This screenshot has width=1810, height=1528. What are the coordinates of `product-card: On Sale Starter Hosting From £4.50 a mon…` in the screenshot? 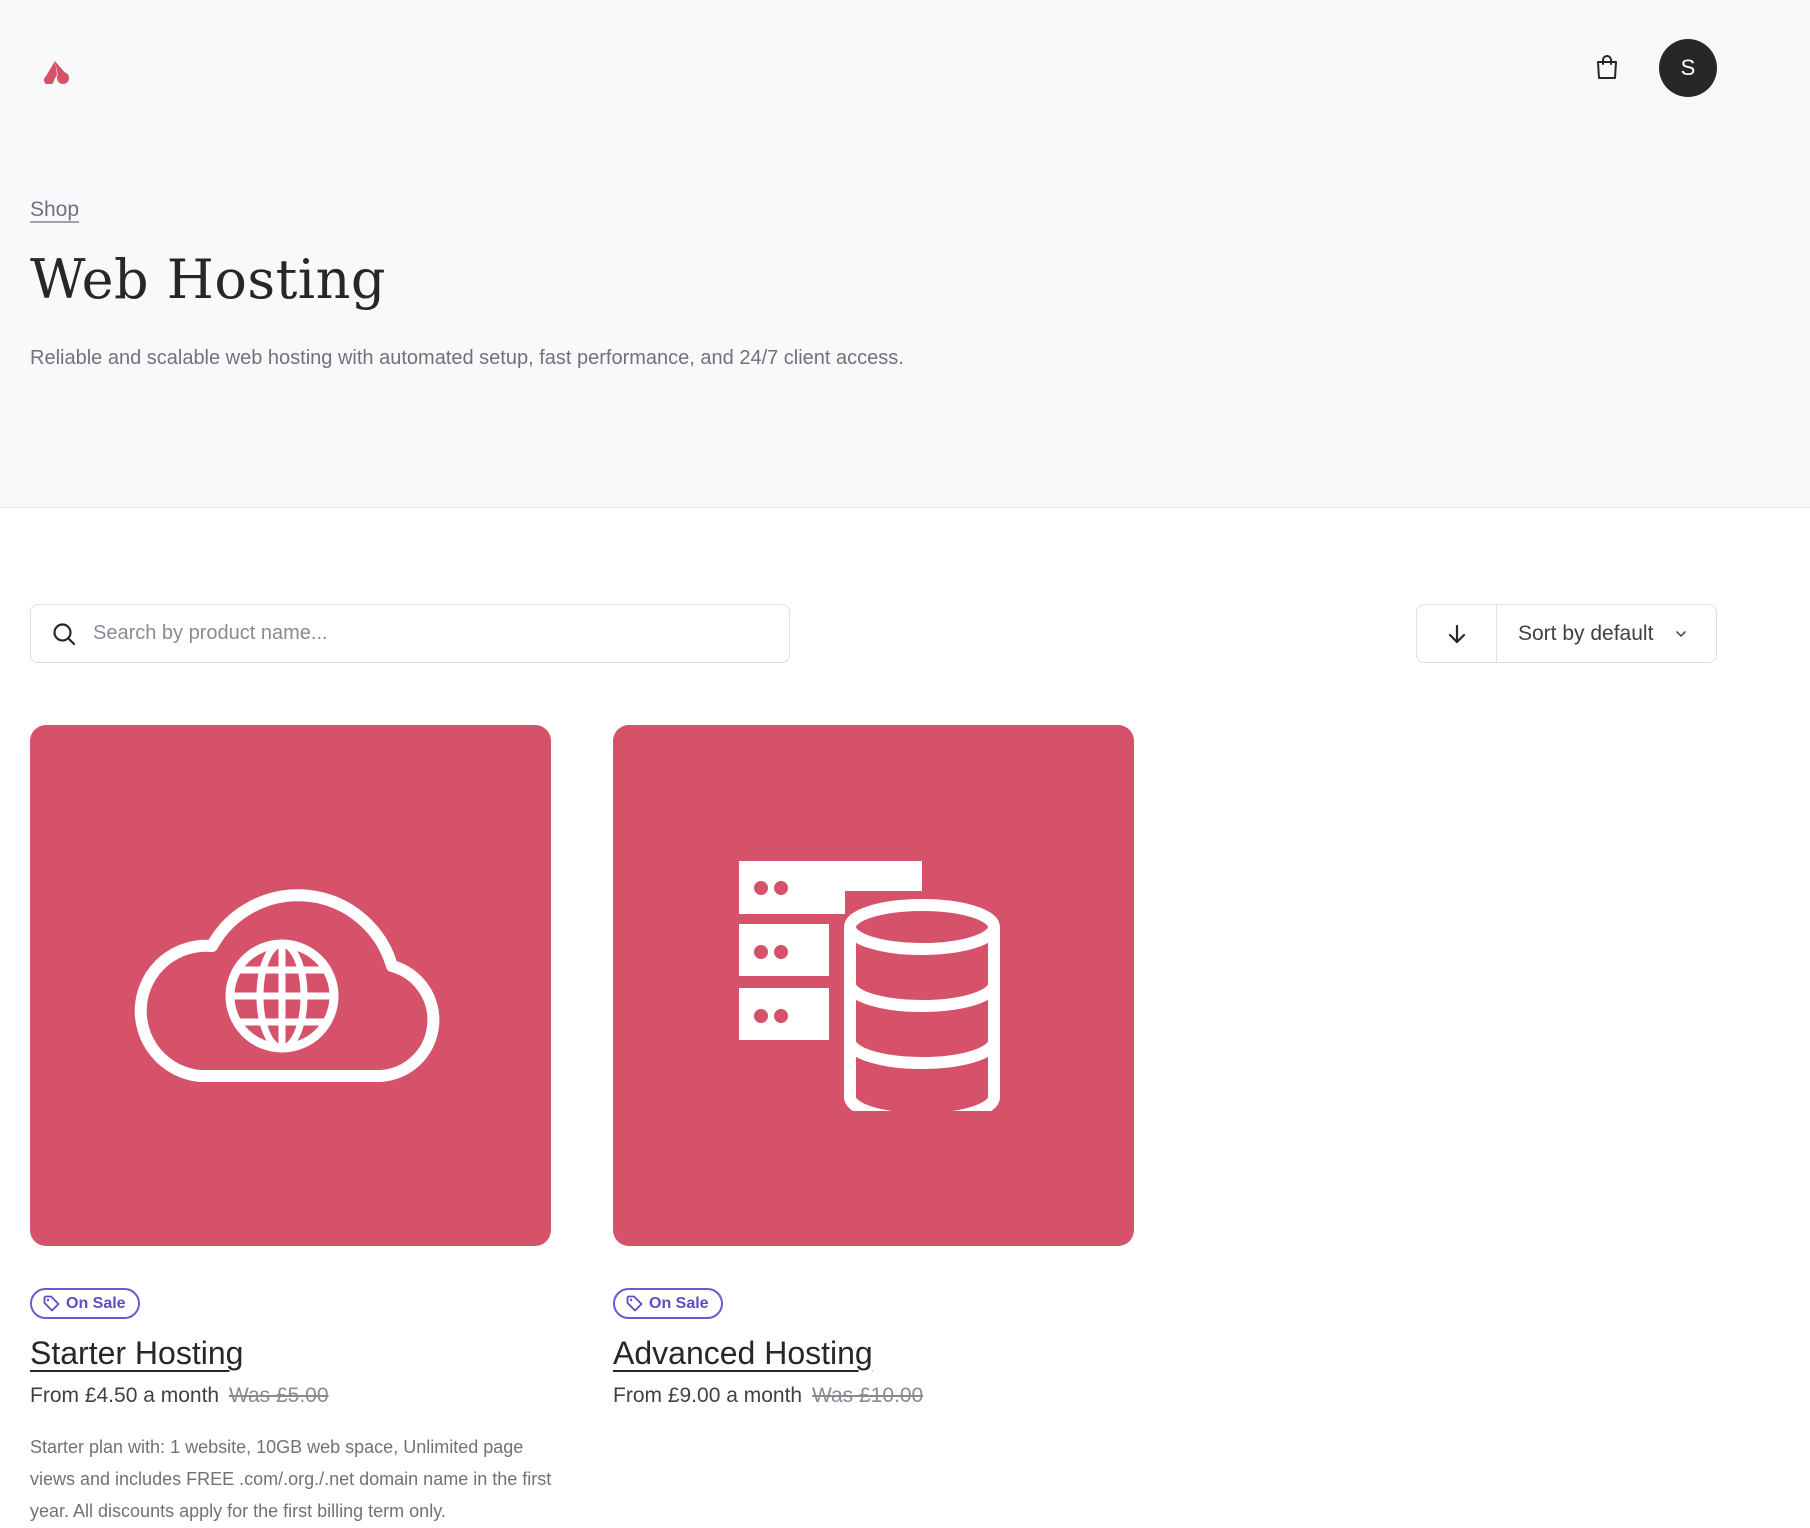 It's located at (290, 1123).